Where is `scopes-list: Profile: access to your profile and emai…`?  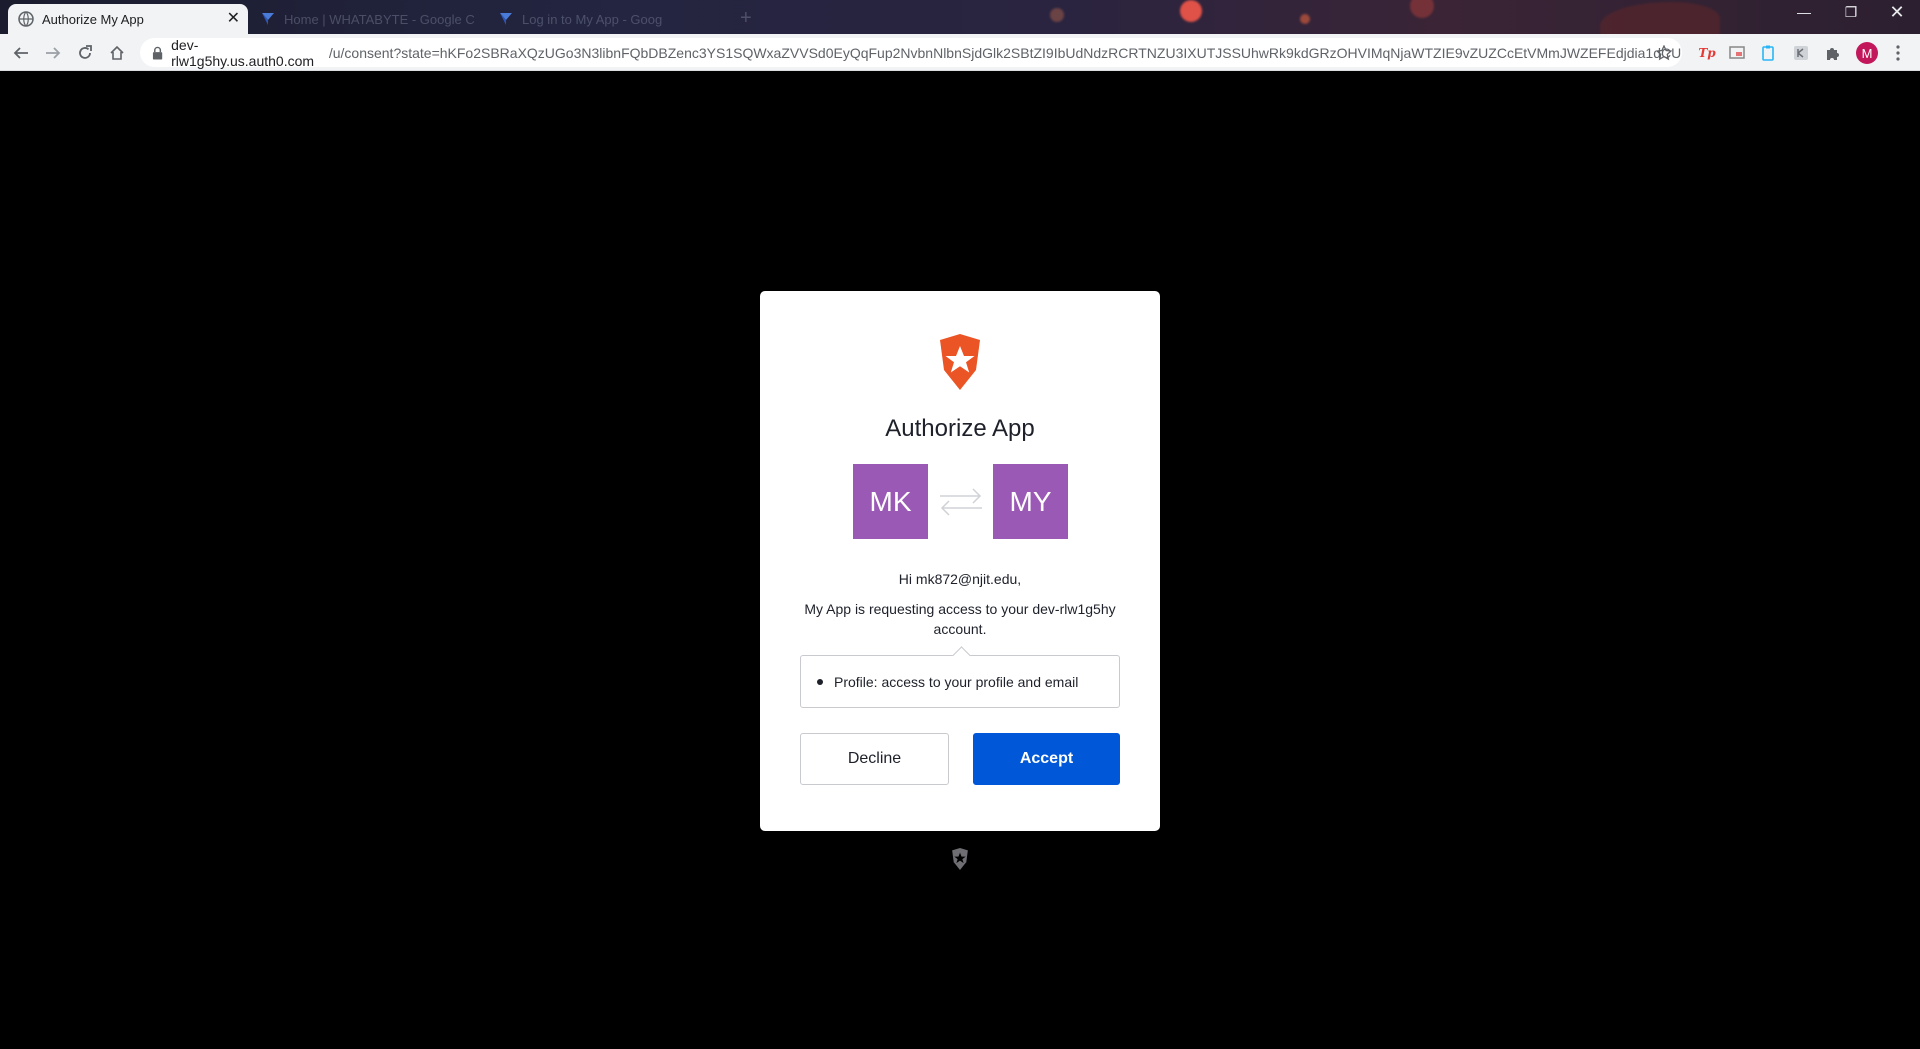 scopes-list: Profile: access to your profile and emai… is located at coordinates (960, 681).